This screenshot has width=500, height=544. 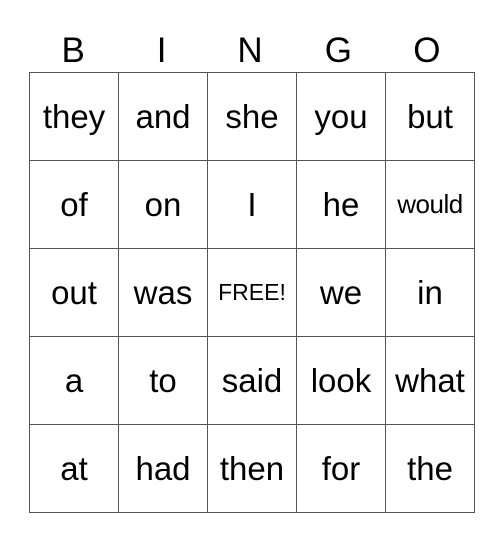 I want to click on bingo-cell: to, so click(x=163, y=380).